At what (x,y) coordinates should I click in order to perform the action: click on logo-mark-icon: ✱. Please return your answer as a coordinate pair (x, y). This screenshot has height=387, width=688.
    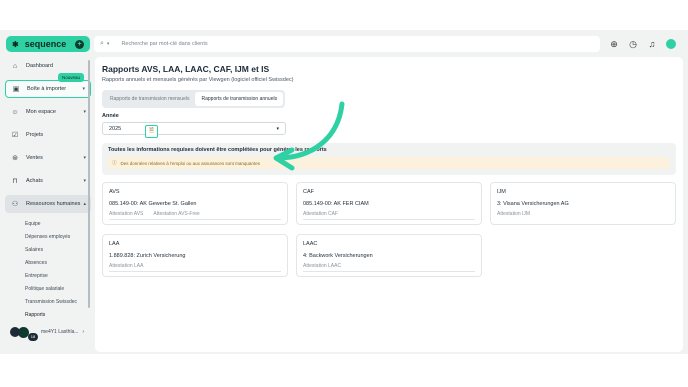
    Looking at the image, I should click on (15, 44).